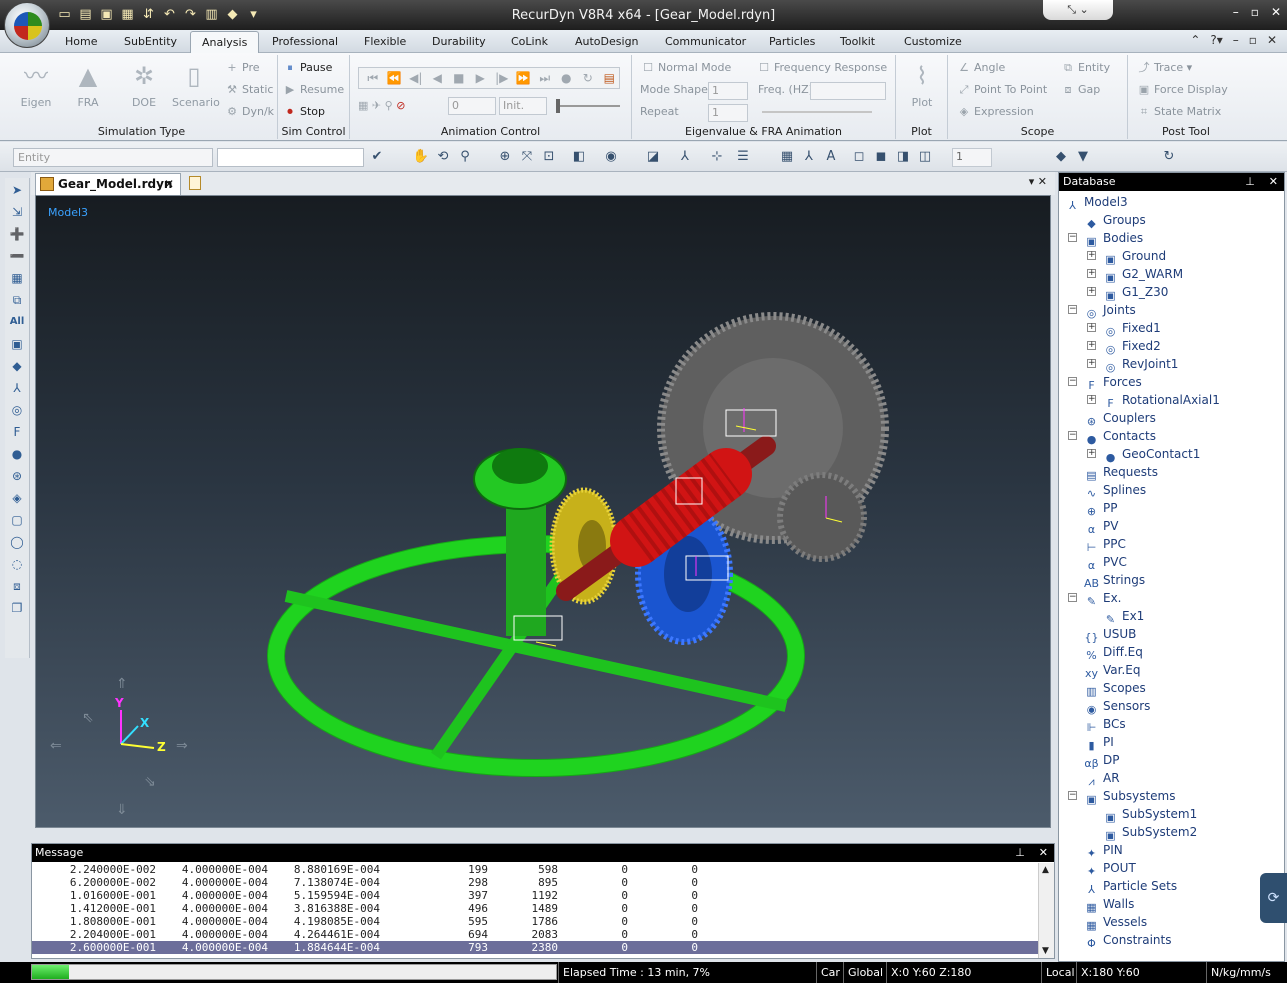 Image resolution: width=1287 pixels, height=983 pixels. I want to click on plot-button: ⌇ Plot, so click(922, 85).